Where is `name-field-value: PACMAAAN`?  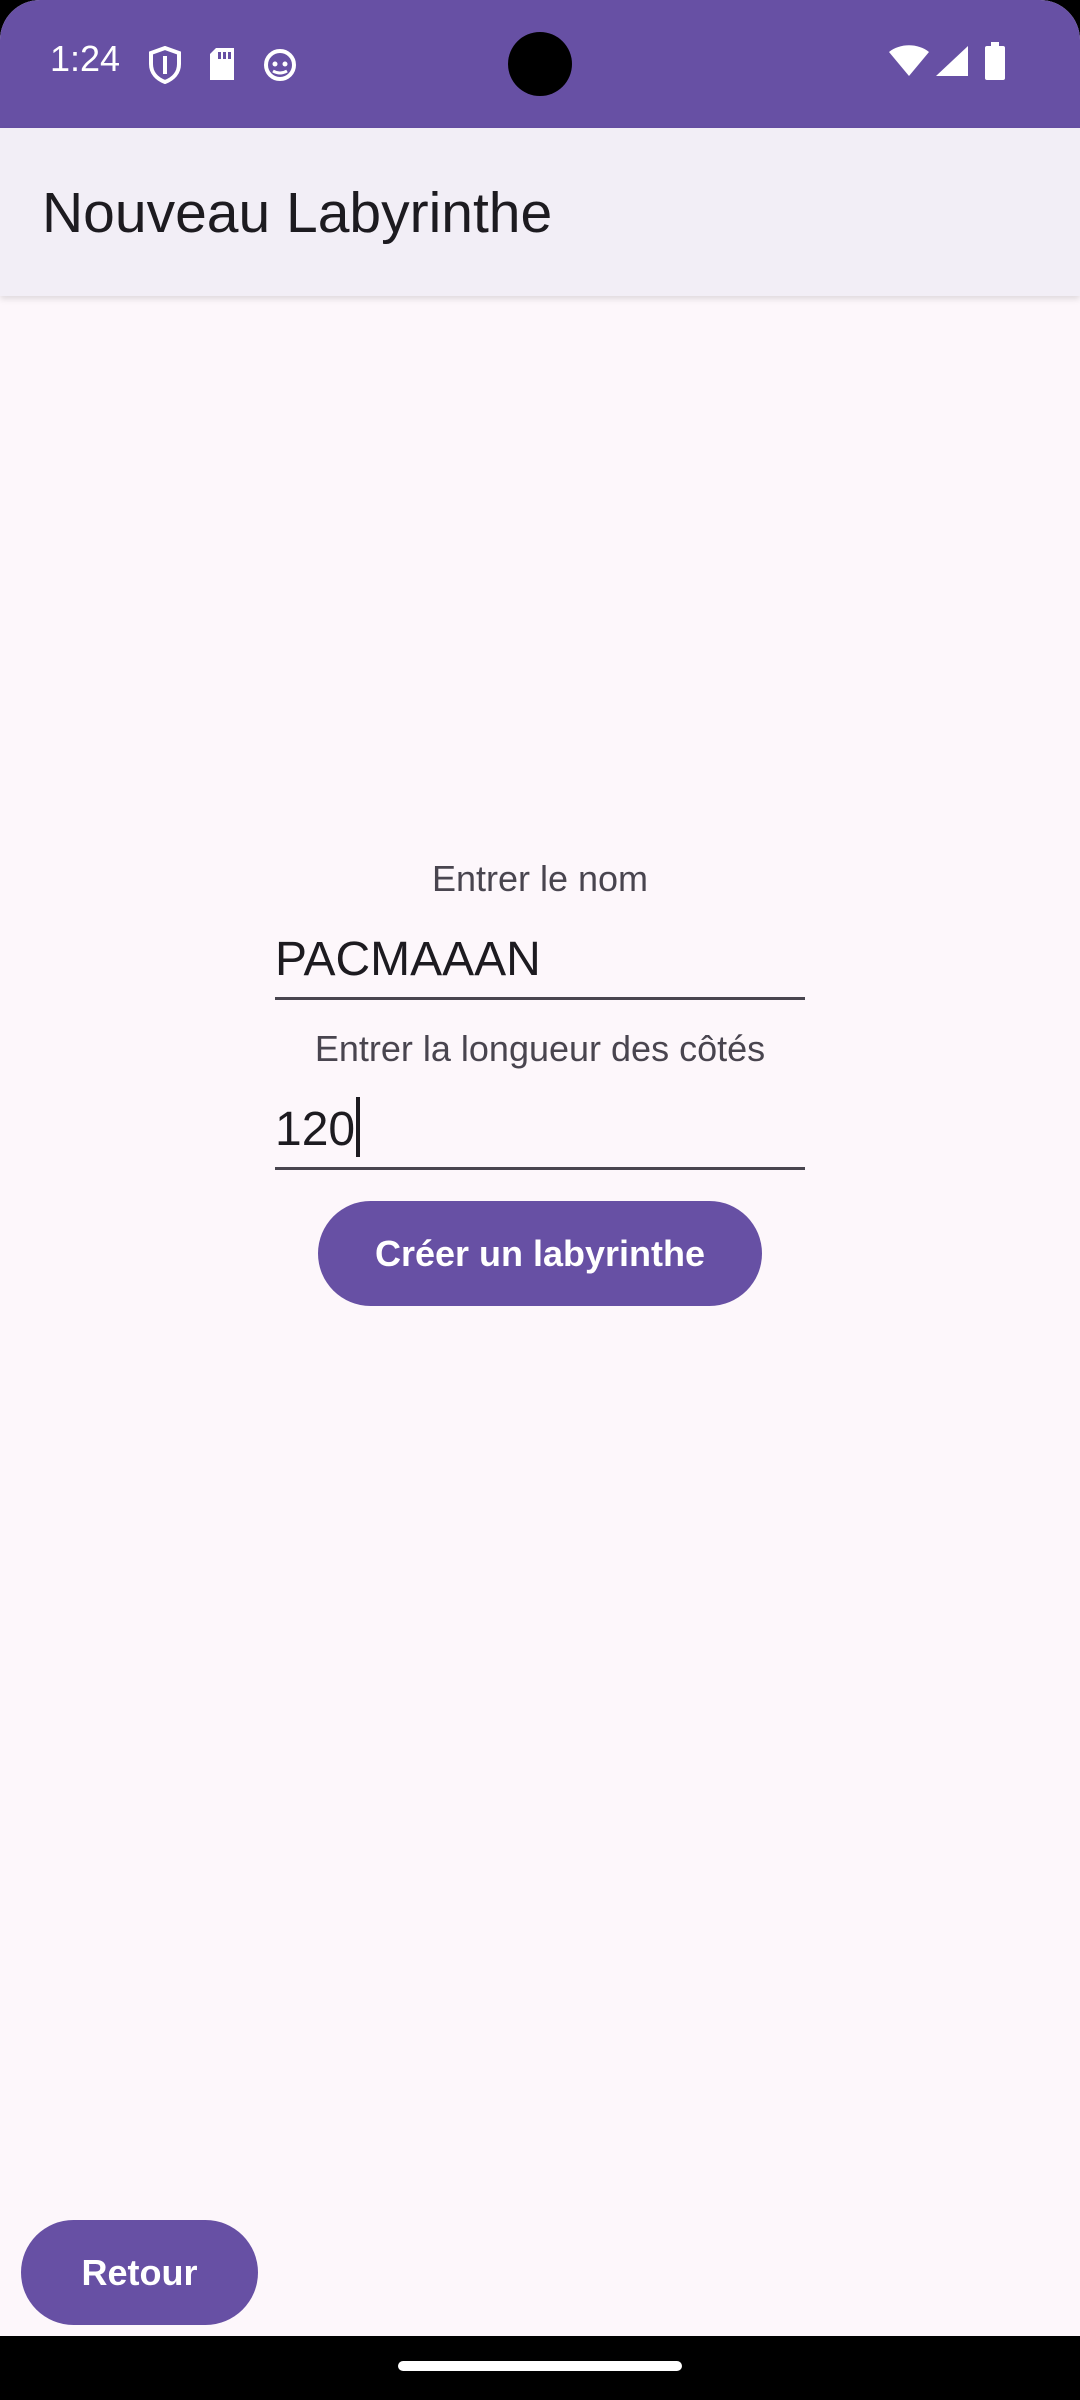 name-field-value: PACMAAAN is located at coordinates (408, 959).